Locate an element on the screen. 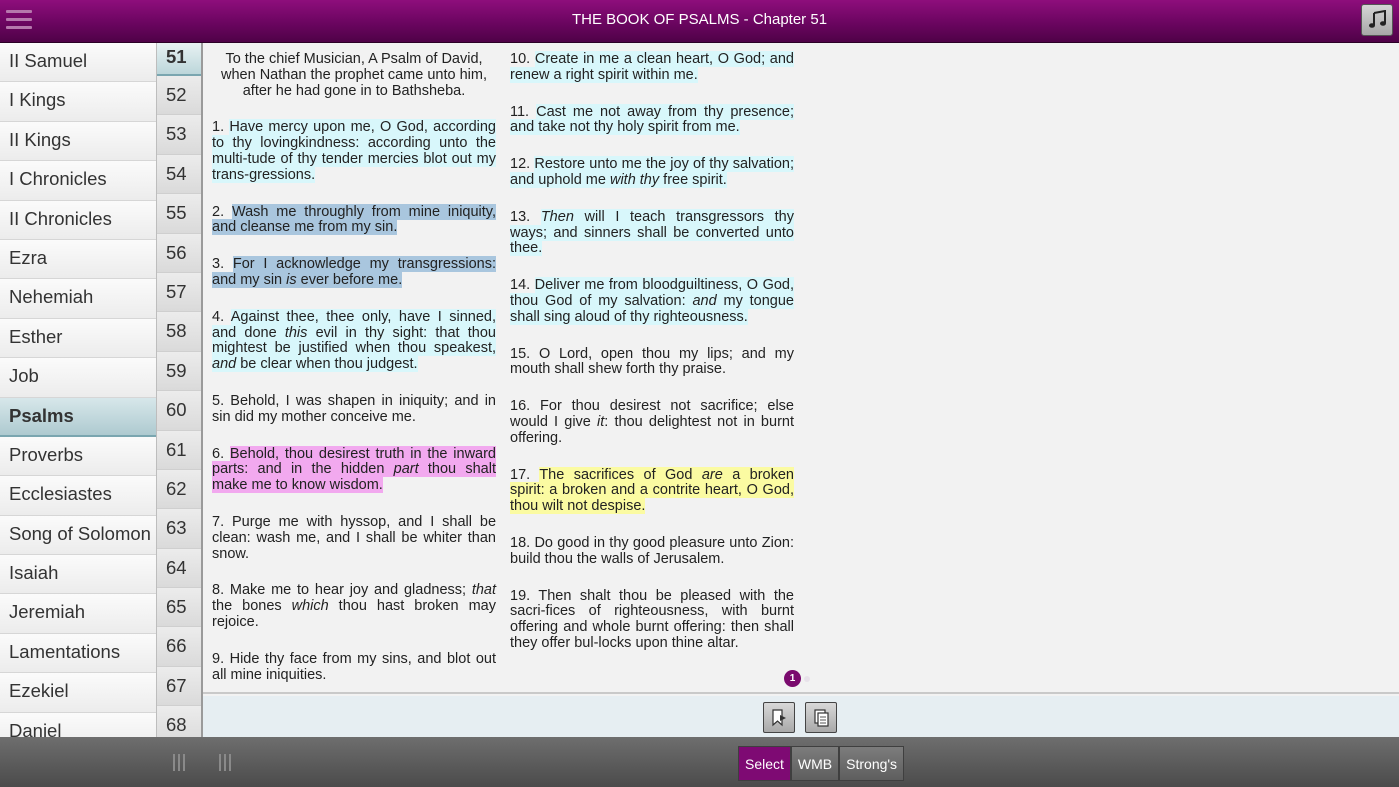 Image resolution: width=1399 pixels, height=787 pixels. chapter-item-64: 64 is located at coordinates (179, 568).